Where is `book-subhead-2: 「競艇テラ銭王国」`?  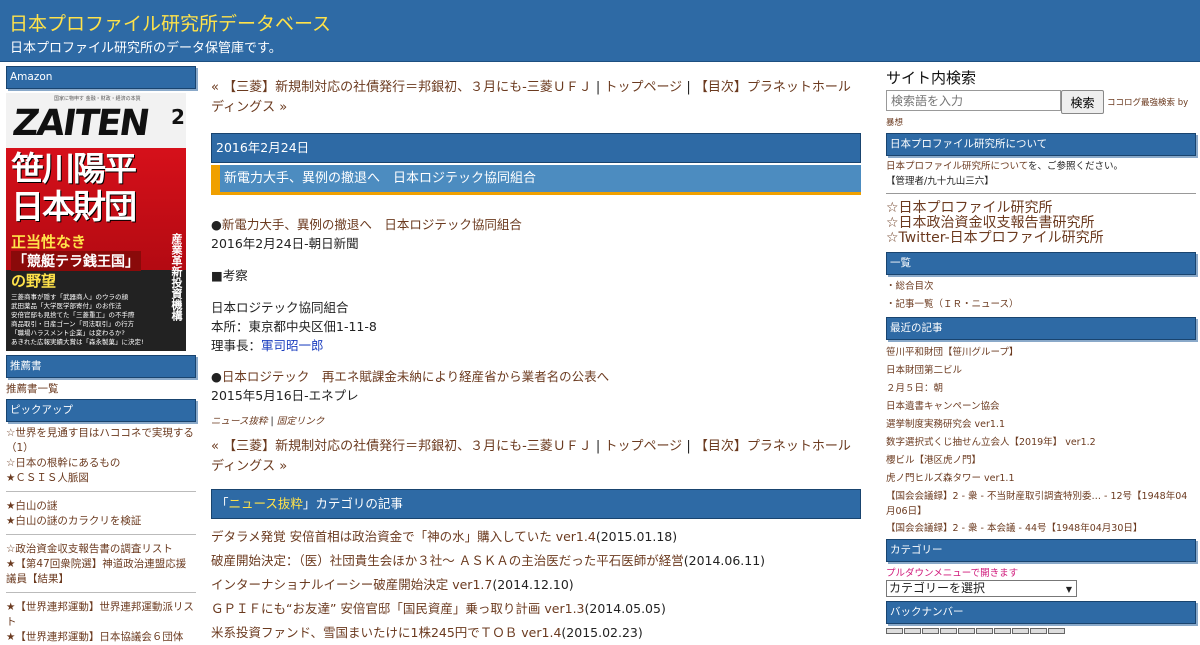 book-subhead-2: 「競艇テラ銭王国」 is located at coordinates (76, 261).